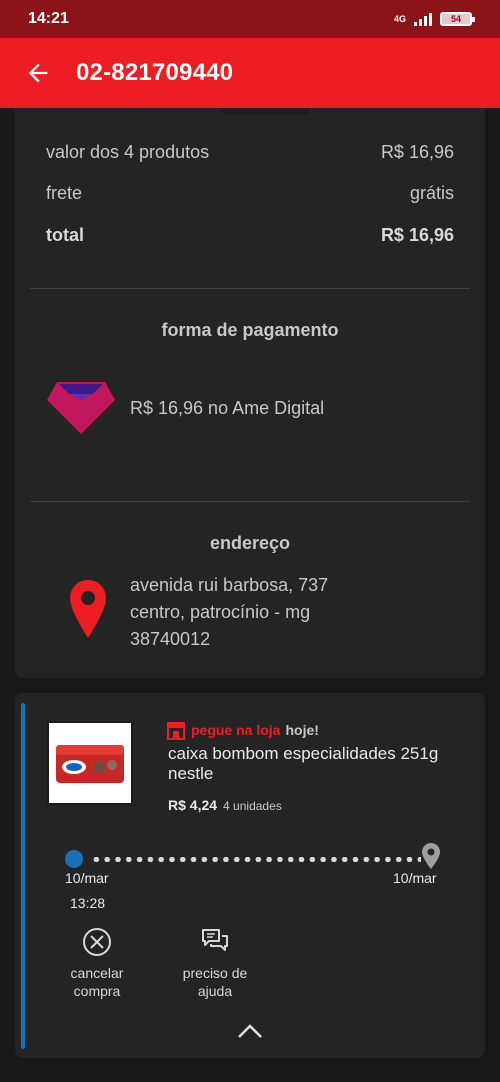  Describe the element at coordinates (38, 73) in the screenshot. I see `arrow-back-icon` at that location.